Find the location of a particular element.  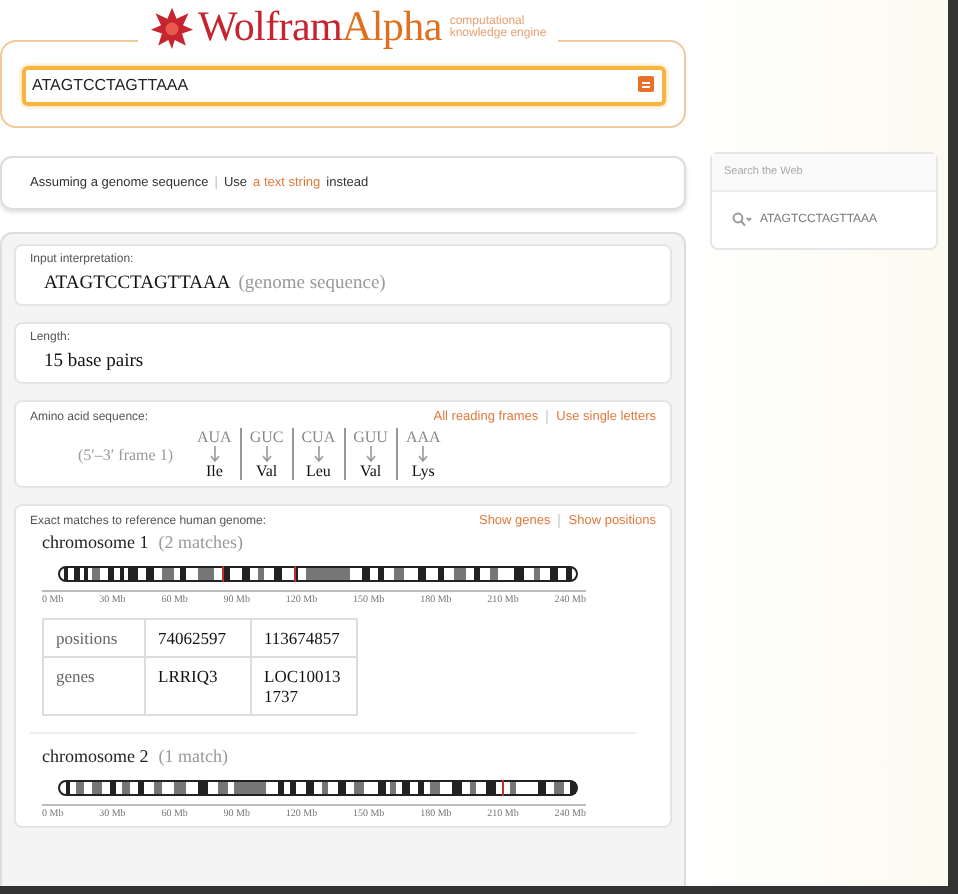

table-cell: LRRIQ3 is located at coordinates (198, 686).